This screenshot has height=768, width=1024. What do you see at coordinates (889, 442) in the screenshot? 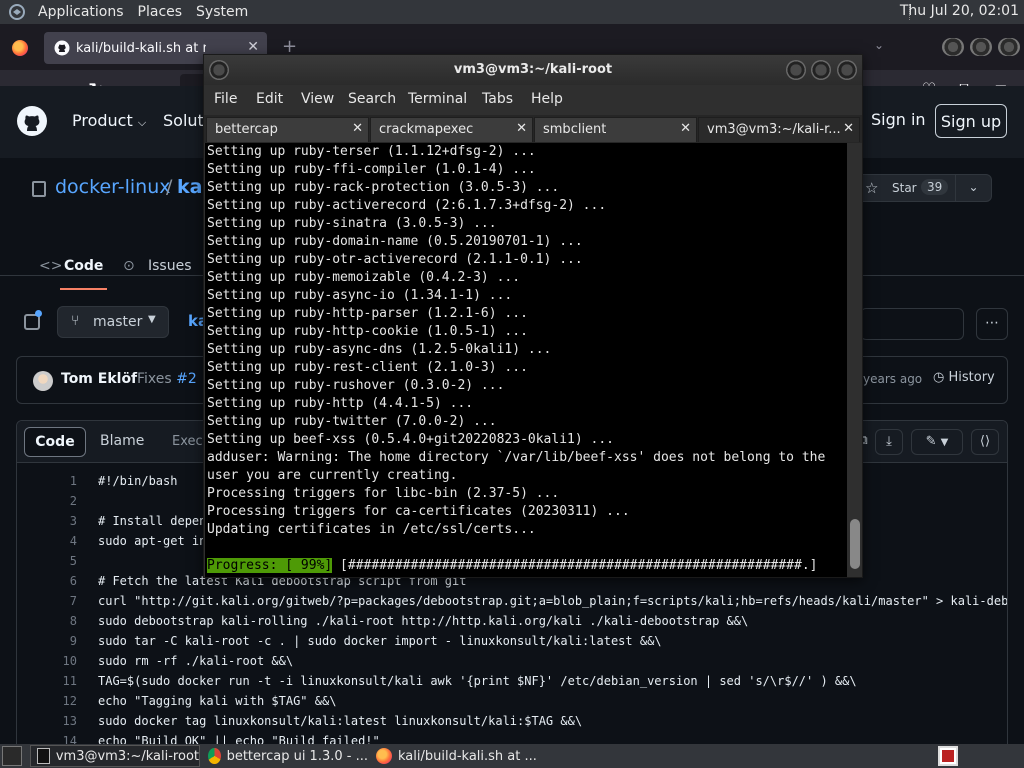
I see `download-icon: ⤓` at bounding box center [889, 442].